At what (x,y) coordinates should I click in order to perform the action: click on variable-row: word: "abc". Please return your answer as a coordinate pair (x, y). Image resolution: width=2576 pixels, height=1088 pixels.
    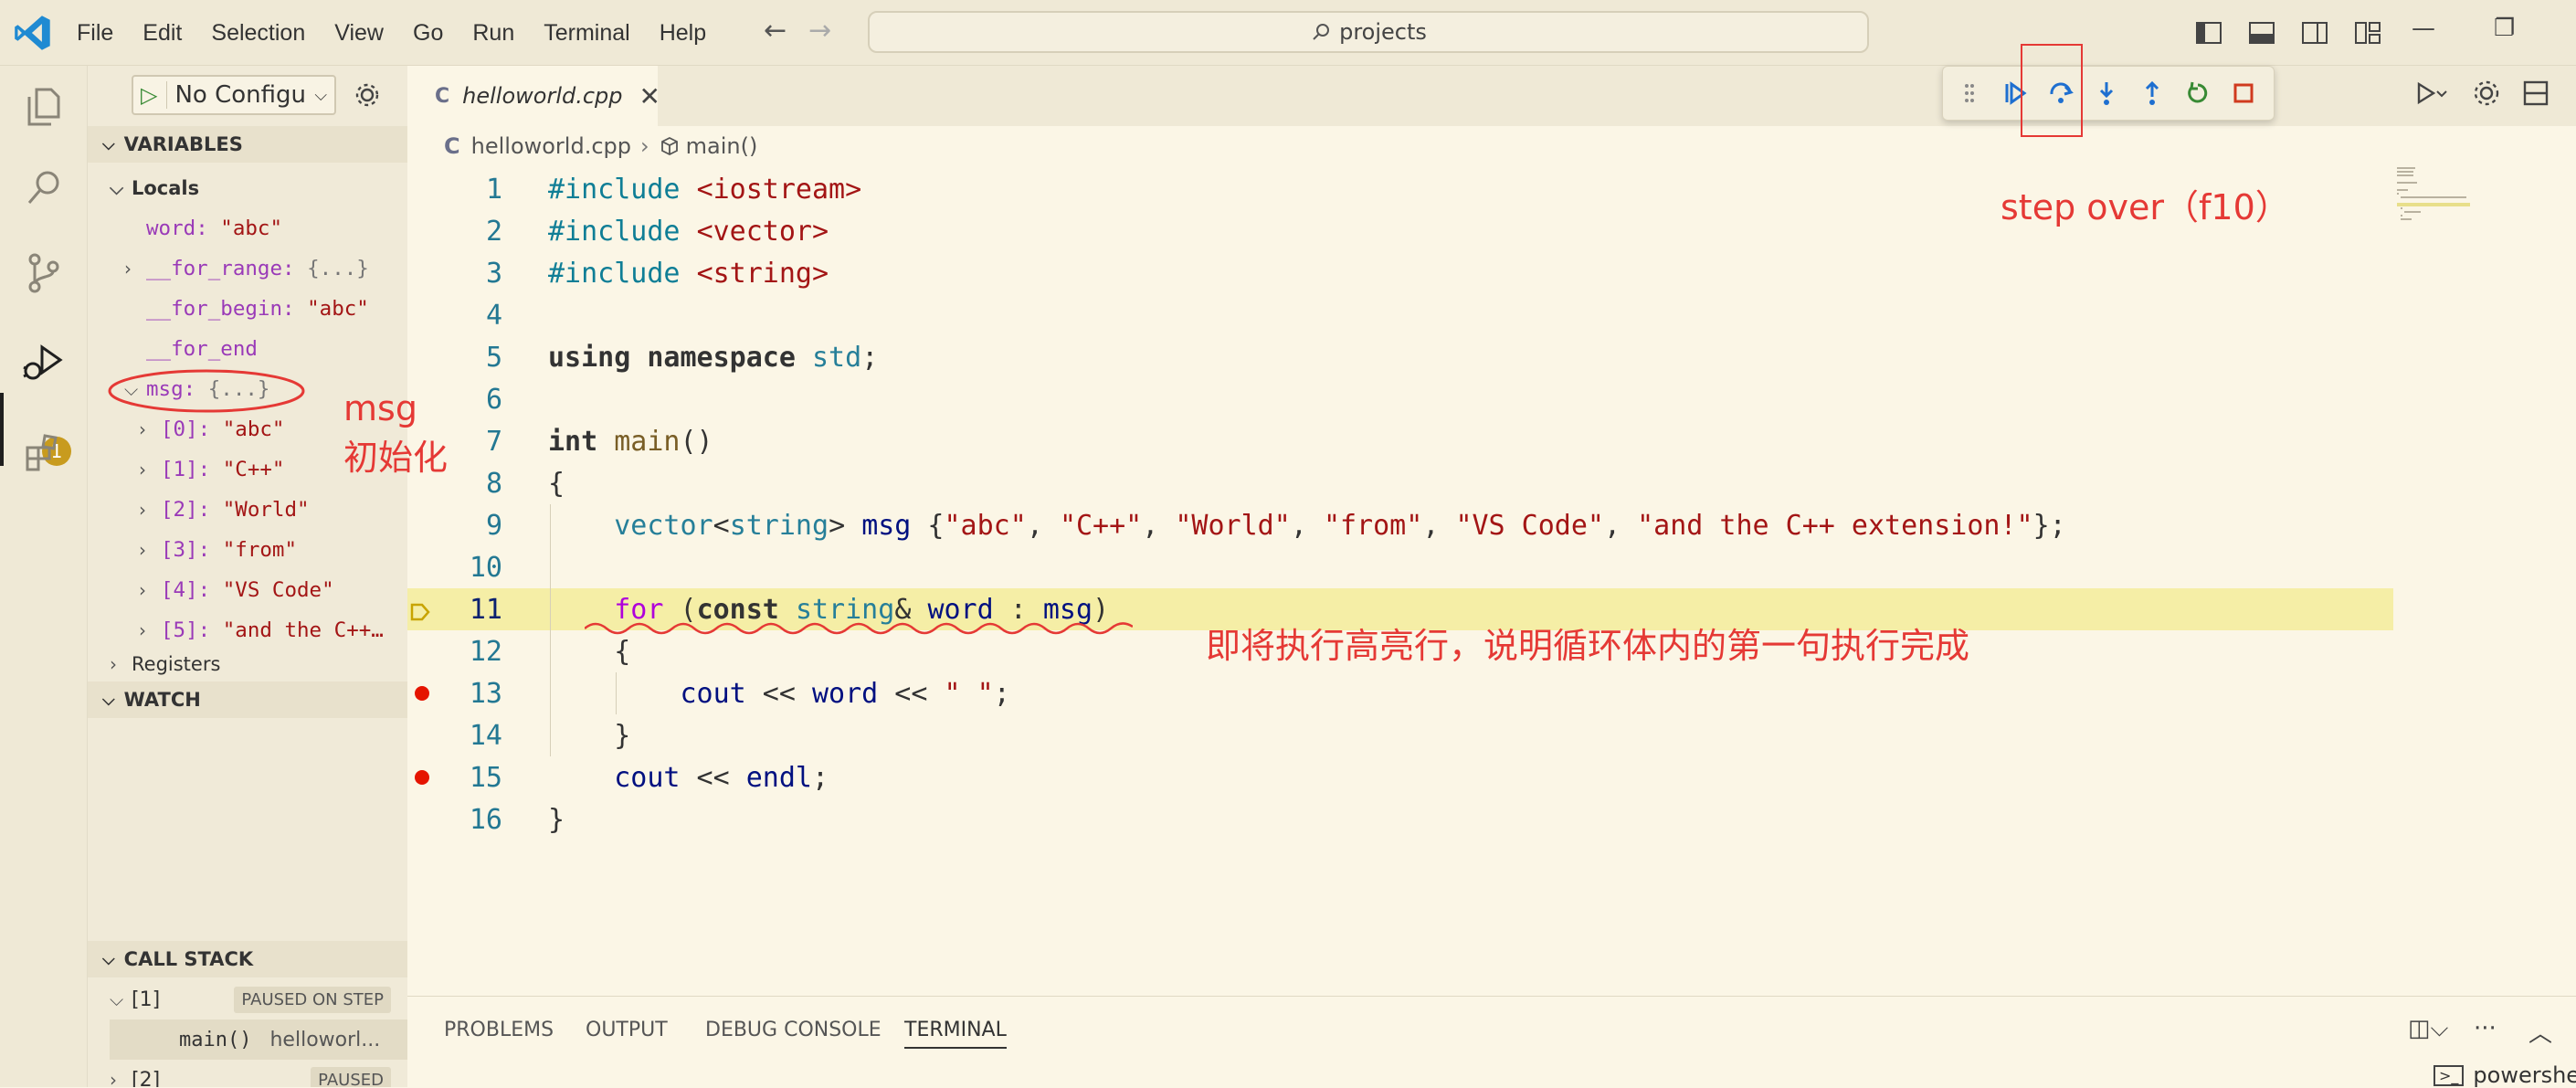
    Looking at the image, I should click on (247, 228).